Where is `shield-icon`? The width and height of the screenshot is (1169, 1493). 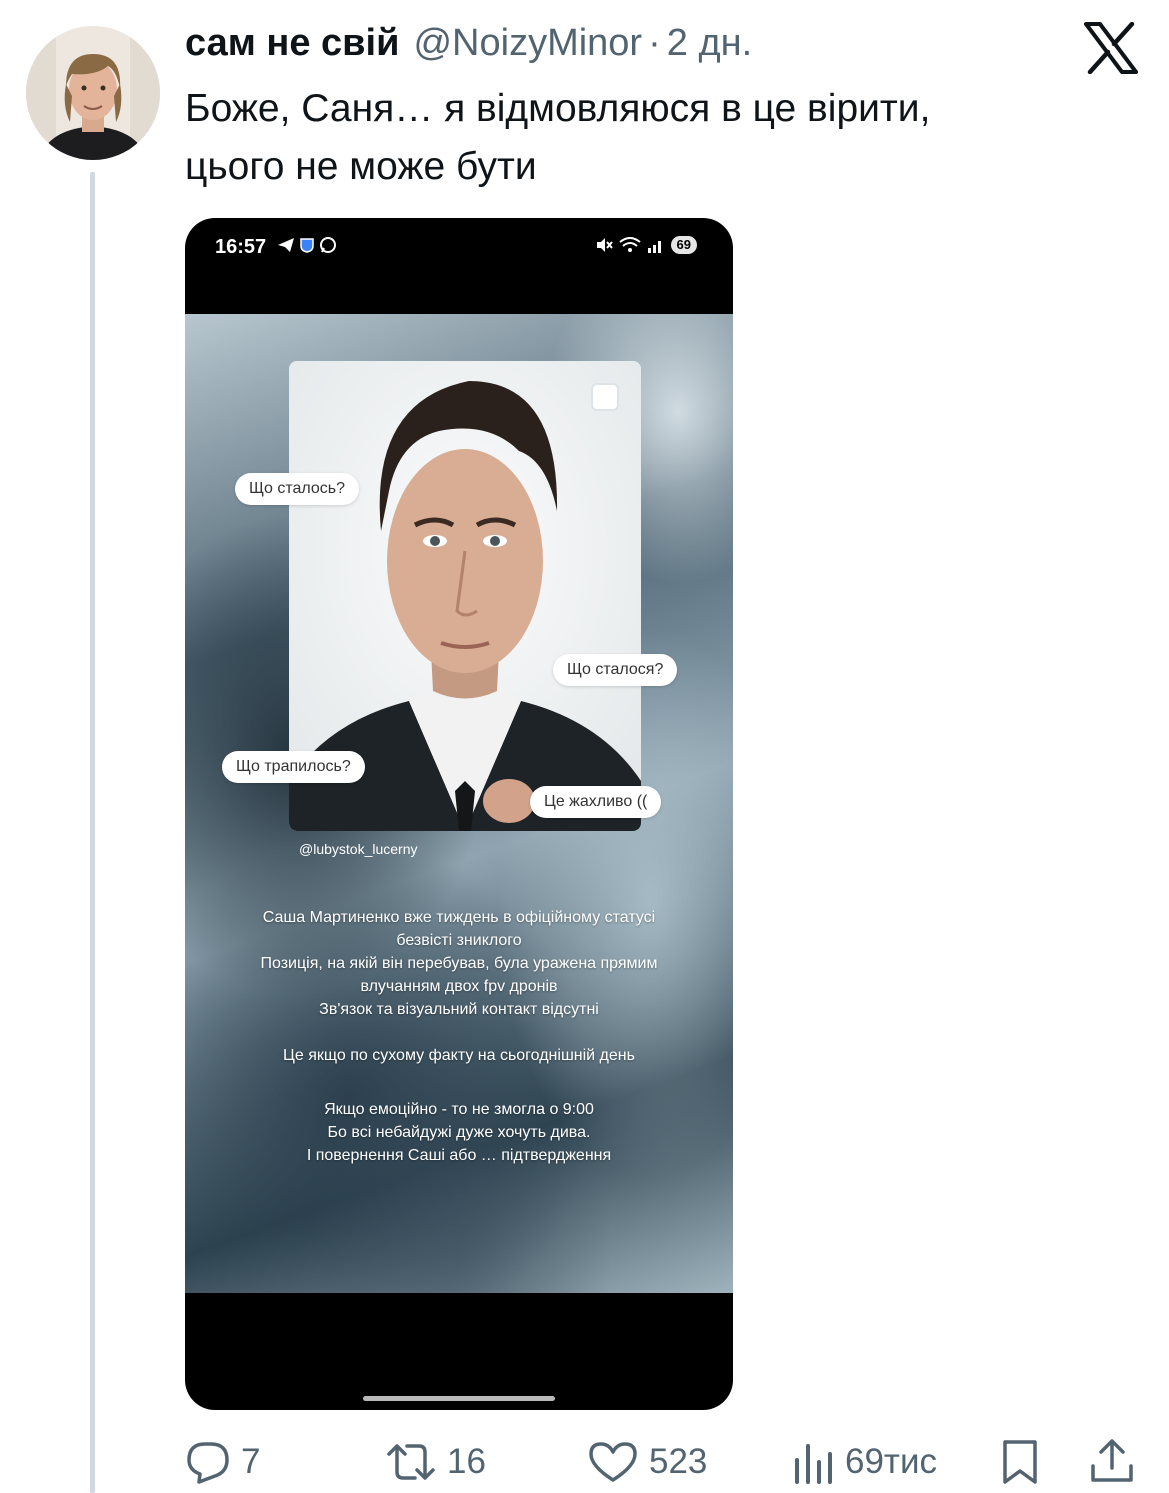 shield-icon is located at coordinates (307, 245).